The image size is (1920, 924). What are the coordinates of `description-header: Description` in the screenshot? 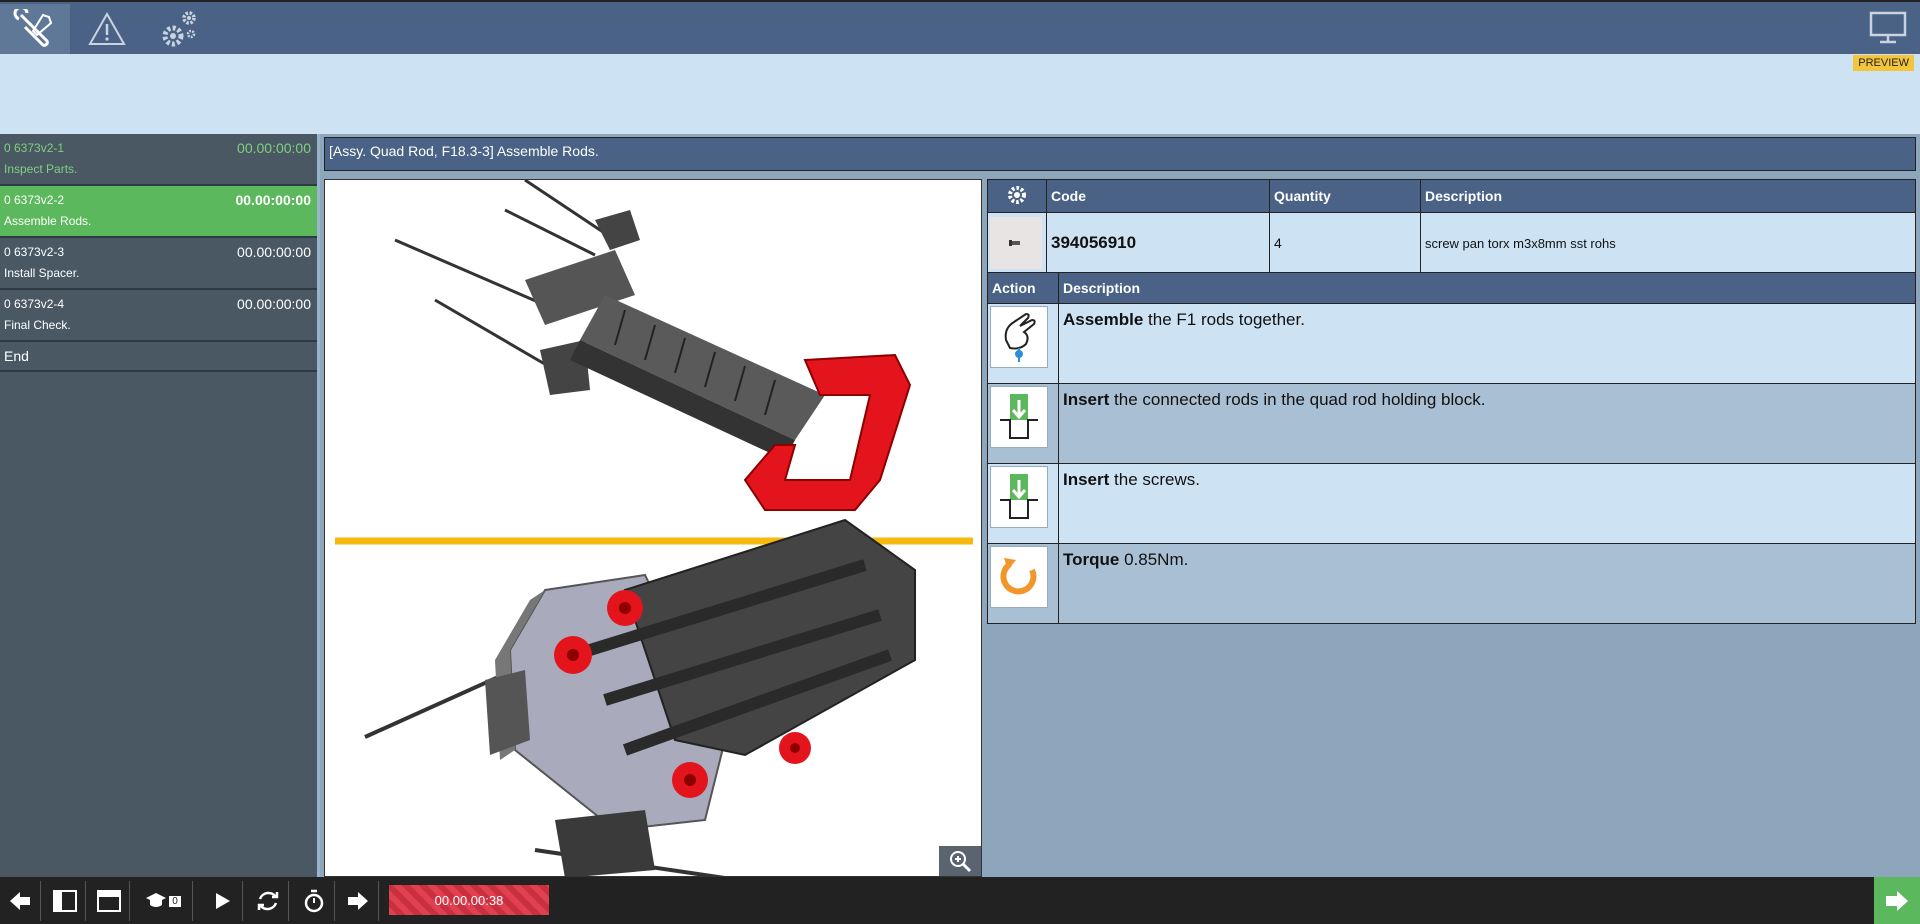 It's located at (1668, 196).